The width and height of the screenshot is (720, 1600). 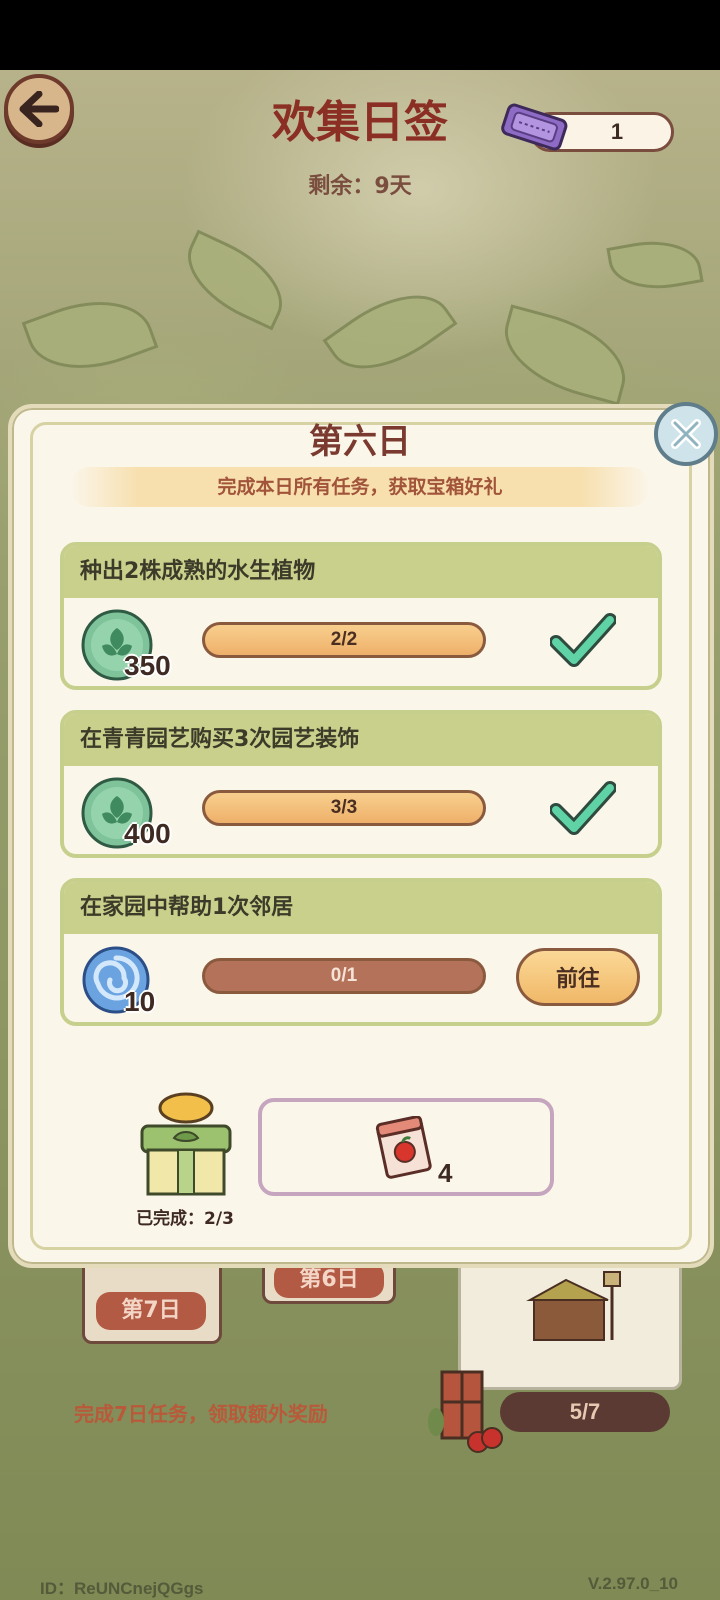 What do you see at coordinates (360, 442) in the screenshot?
I see `dialog-title: 第六日` at bounding box center [360, 442].